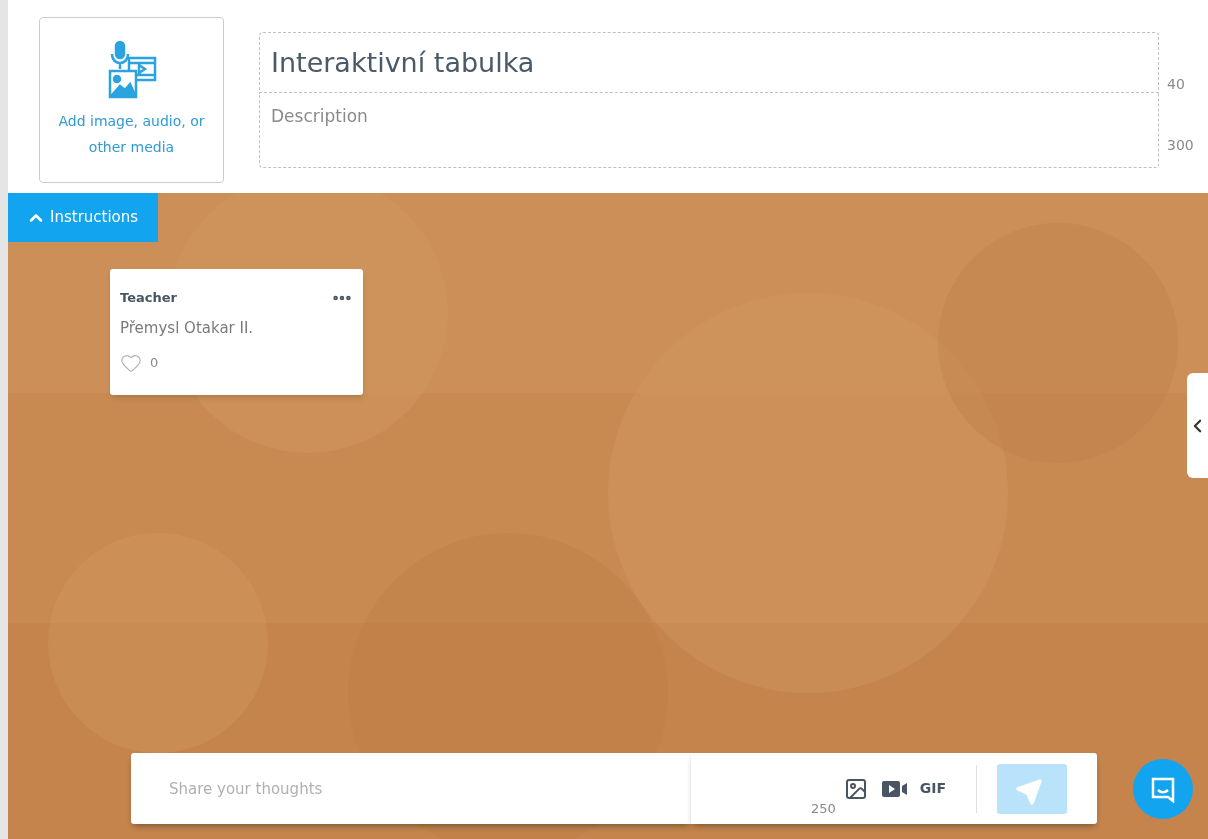 The image size is (1208, 839). Describe the element at coordinates (187, 328) in the screenshot. I see `post-text: Přemysl Otakar II.` at that location.